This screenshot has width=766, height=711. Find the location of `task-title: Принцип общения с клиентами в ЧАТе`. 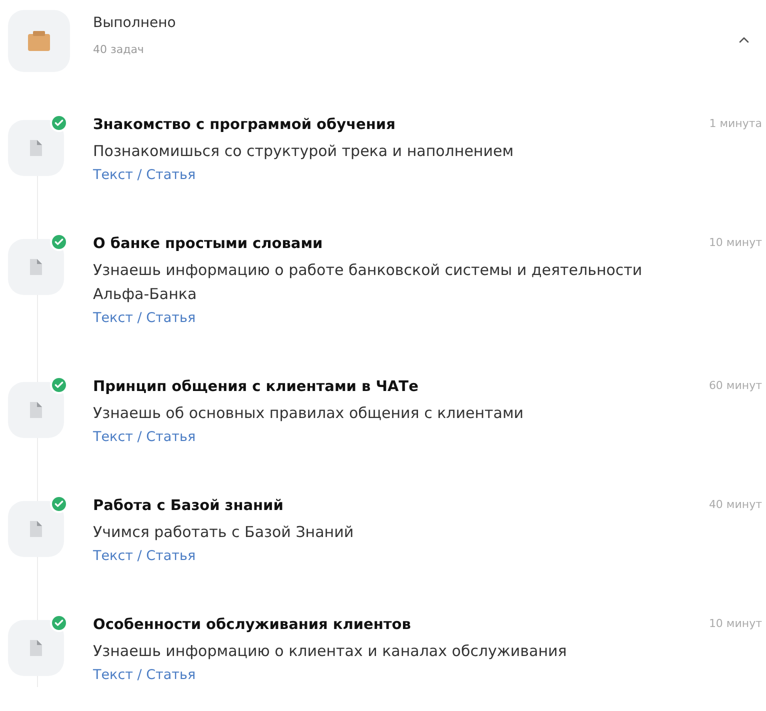

task-title: Принцип общения с клиентами в ЧАТе is located at coordinates (255, 387).